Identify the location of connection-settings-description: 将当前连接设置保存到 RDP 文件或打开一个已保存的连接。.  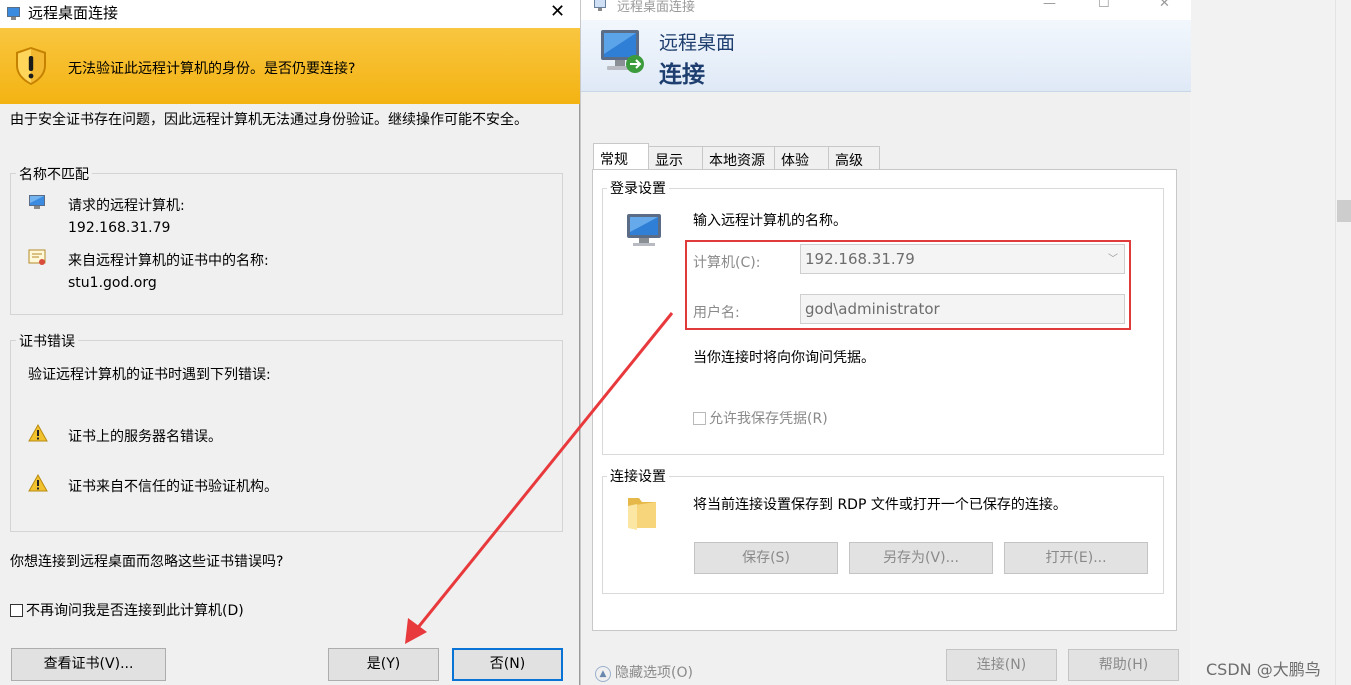
(880, 505).